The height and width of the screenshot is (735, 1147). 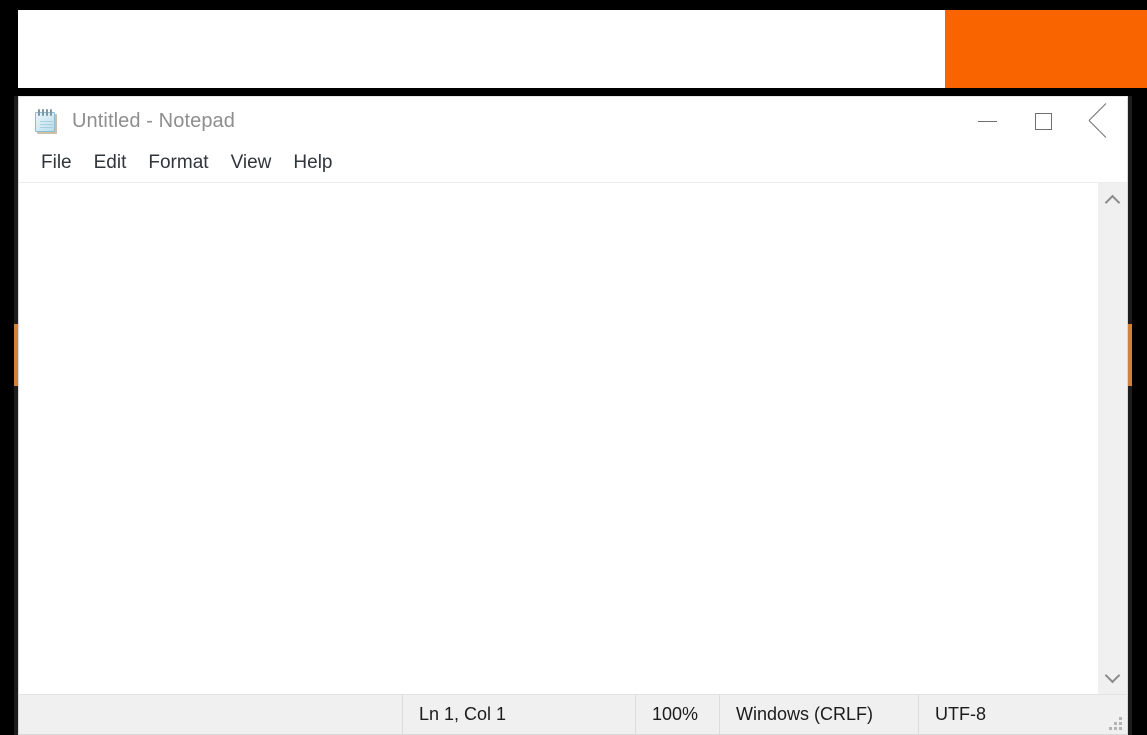 I want to click on window-controls, so click(x=1043, y=121).